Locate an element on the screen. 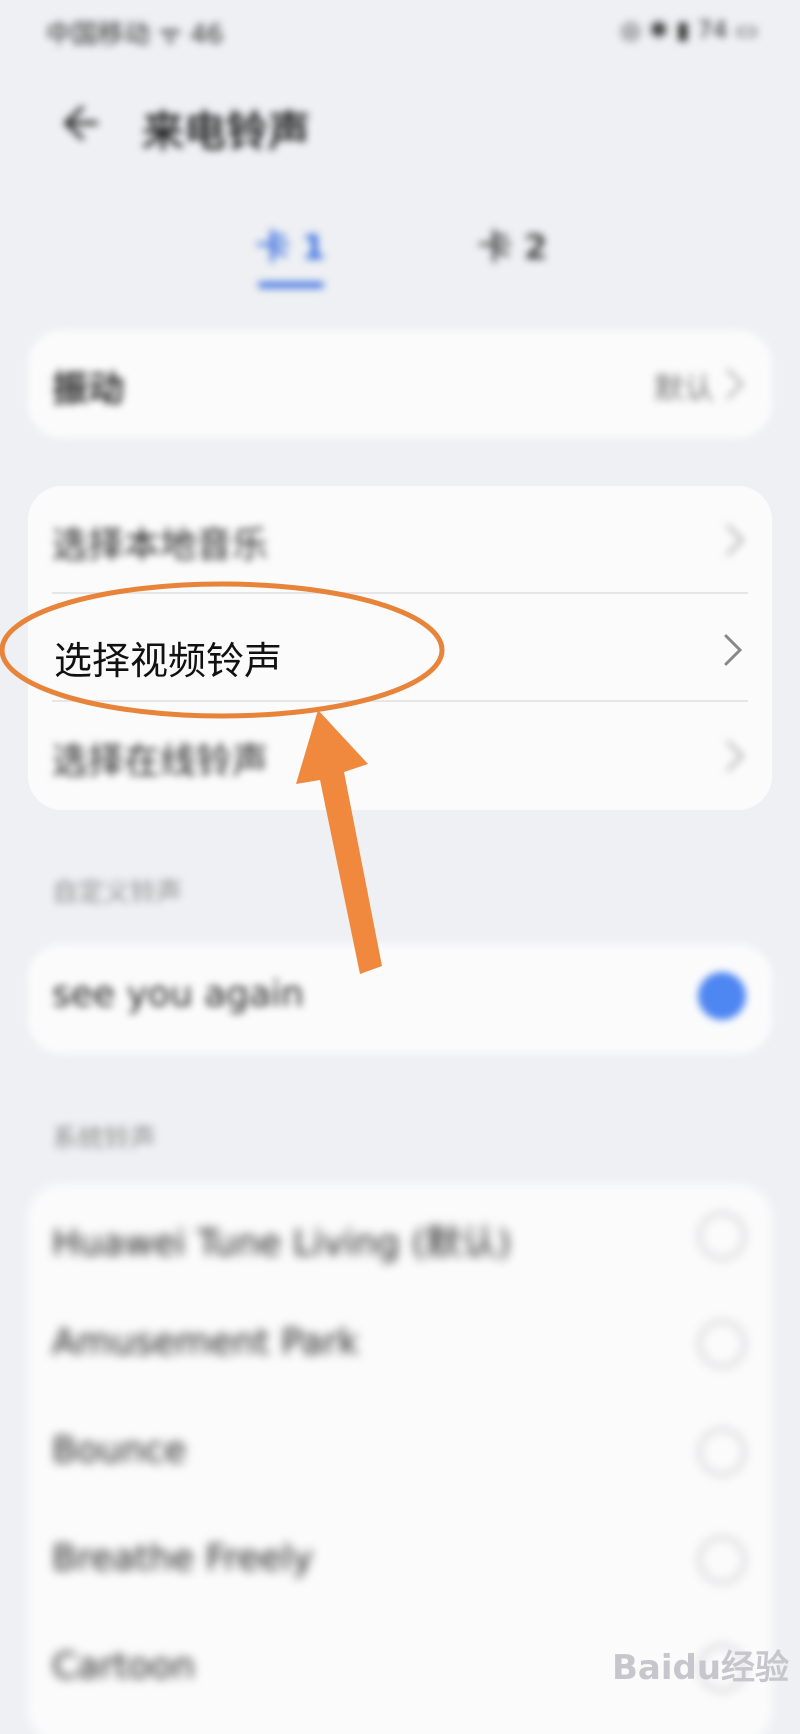 This screenshot has width=800, height=1734. sim-tabs: 卡 1 卡 2 is located at coordinates (400, 255).